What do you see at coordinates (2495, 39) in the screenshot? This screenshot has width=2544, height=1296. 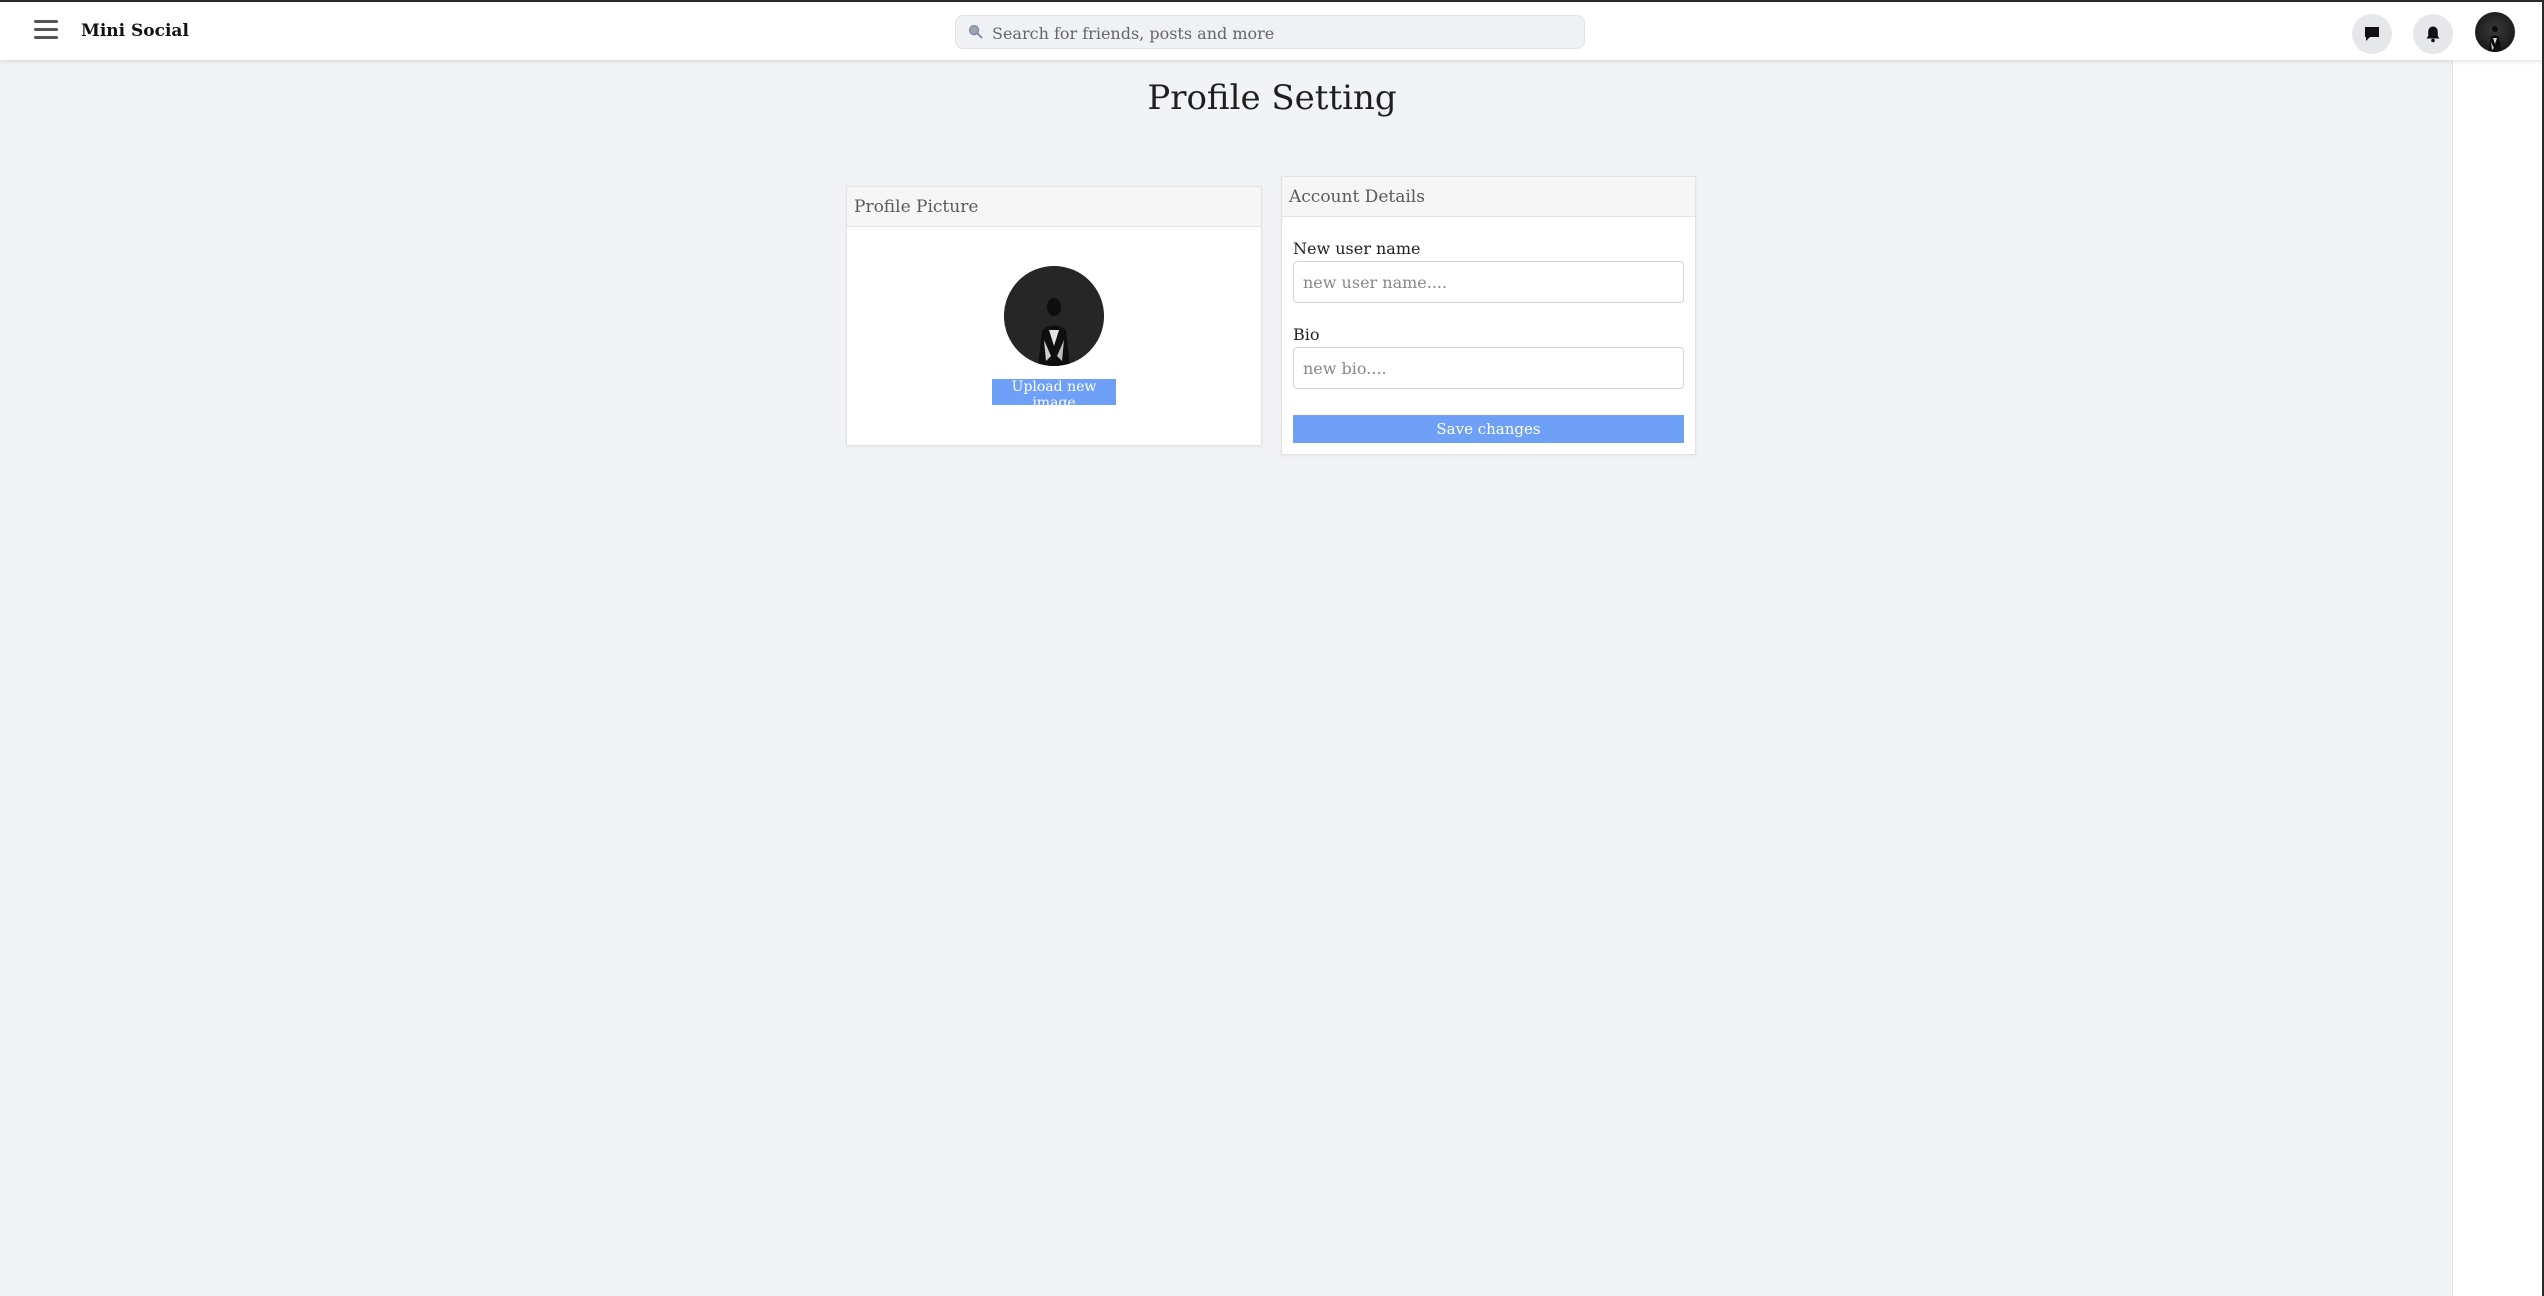 I see `person-silhouette-icon` at bounding box center [2495, 39].